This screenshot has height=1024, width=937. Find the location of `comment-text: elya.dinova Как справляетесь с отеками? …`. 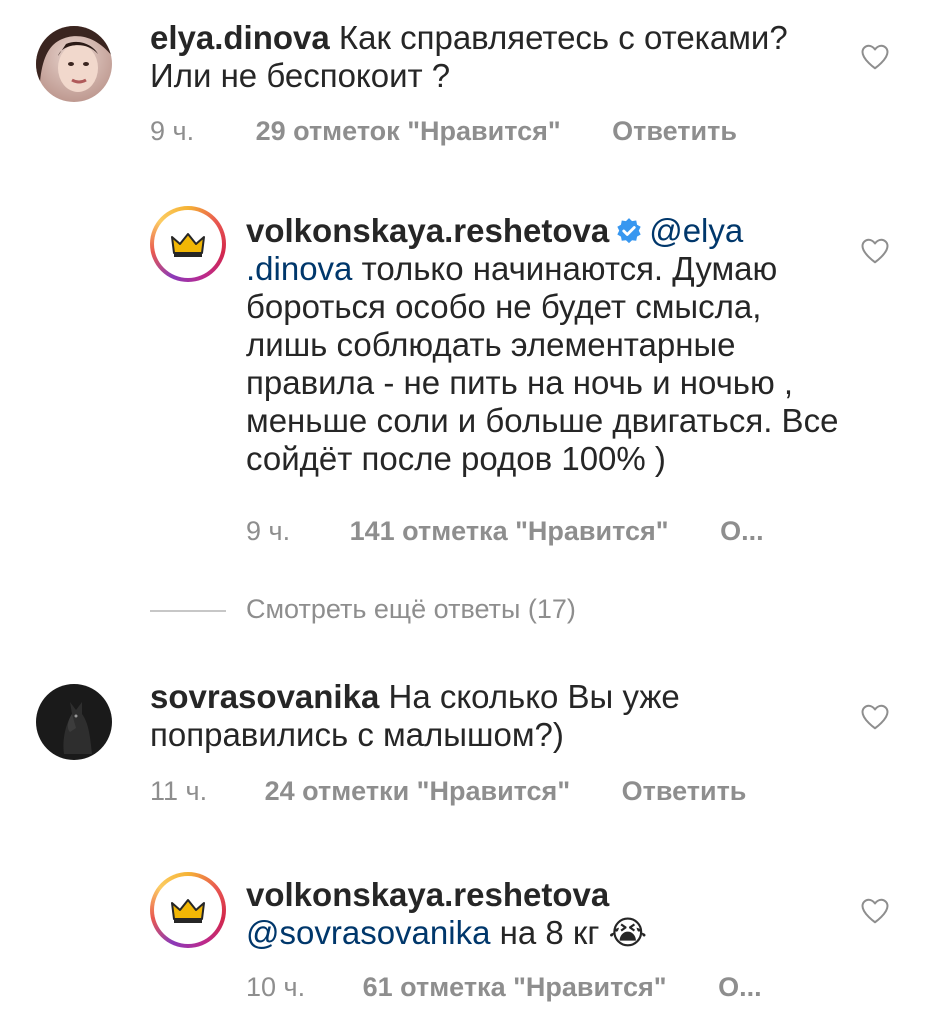

comment-text: elya.dinova Как справляетесь с отеками? … is located at coordinates (495, 57).